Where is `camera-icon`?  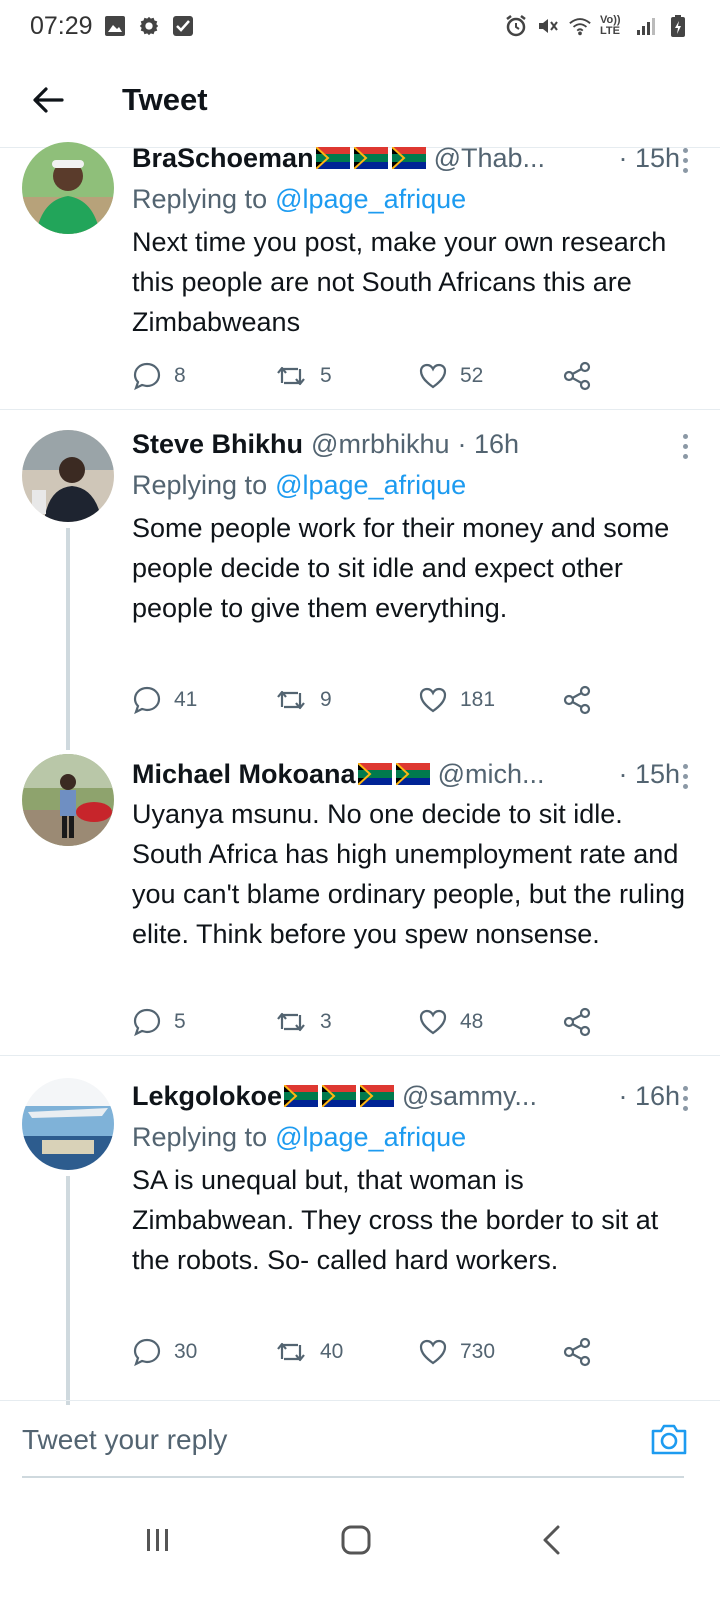 camera-icon is located at coordinates (669, 1439).